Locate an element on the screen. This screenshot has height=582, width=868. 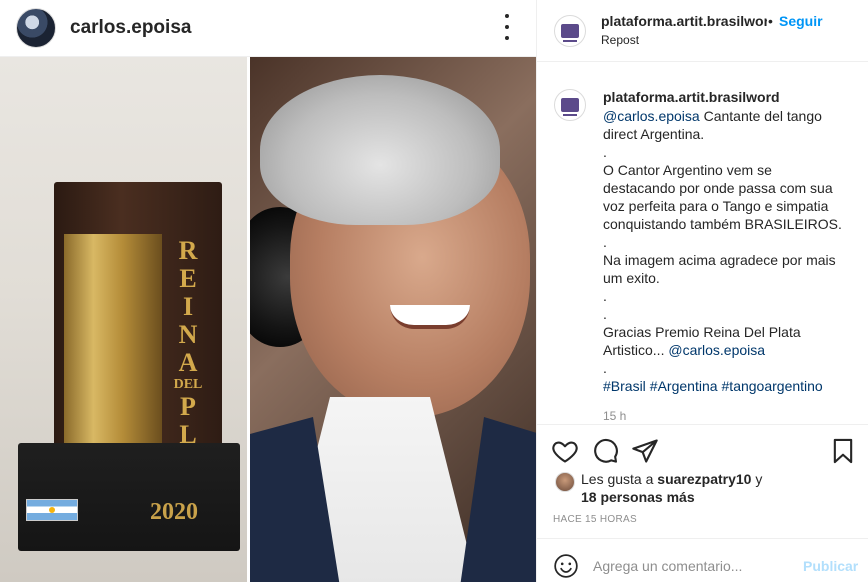
trophy-base is located at coordinates (129, 497).